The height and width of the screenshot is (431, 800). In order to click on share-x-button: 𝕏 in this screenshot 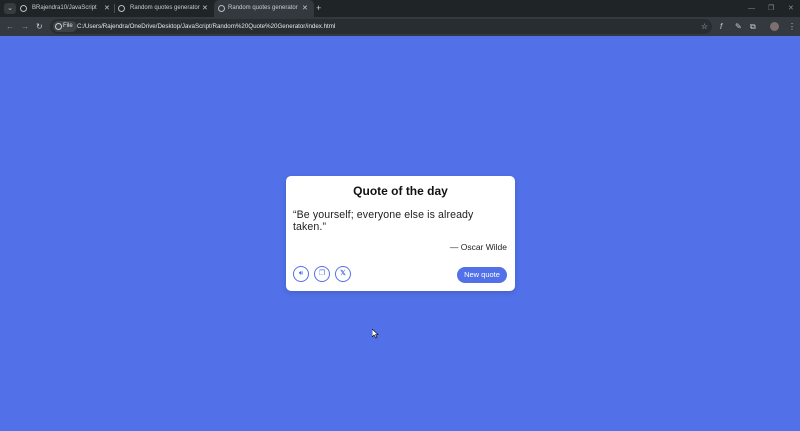, I will do `click(343, 274)`.